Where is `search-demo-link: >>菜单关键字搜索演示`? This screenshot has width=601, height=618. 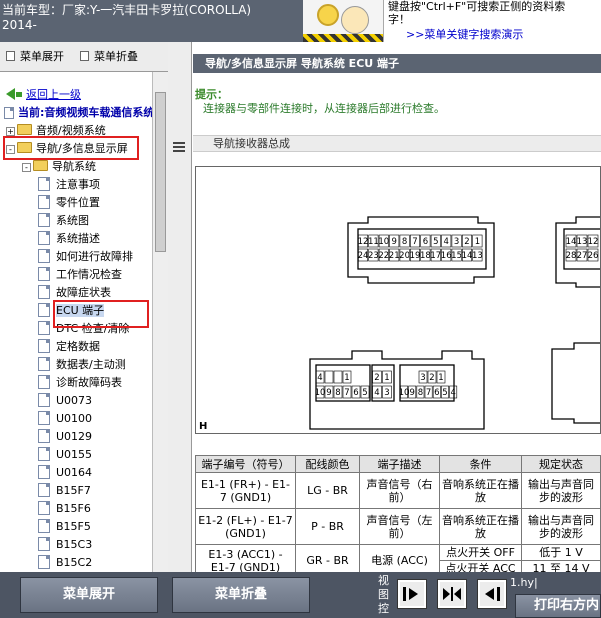
search-demo-link: >>菜单关键字搜索演示 is located at coordinates (464, 34).